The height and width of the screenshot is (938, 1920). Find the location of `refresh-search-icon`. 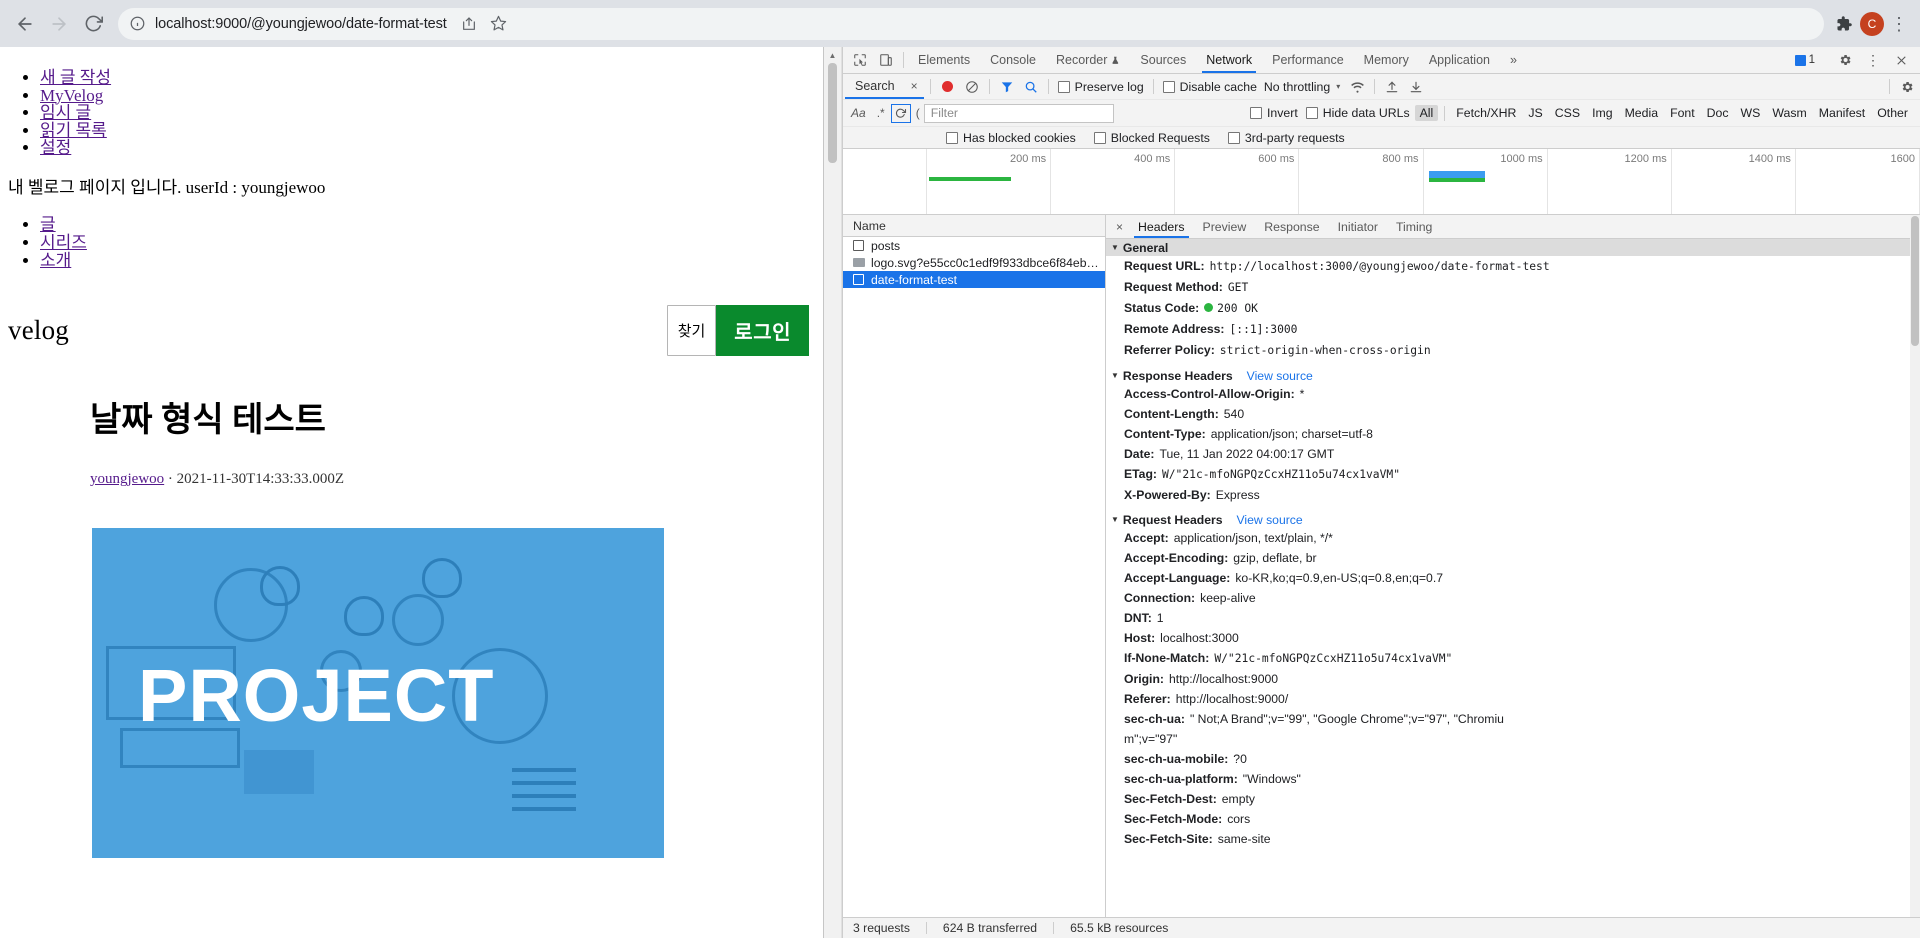

refresh-search-icon is located at coordinates (900, 113).